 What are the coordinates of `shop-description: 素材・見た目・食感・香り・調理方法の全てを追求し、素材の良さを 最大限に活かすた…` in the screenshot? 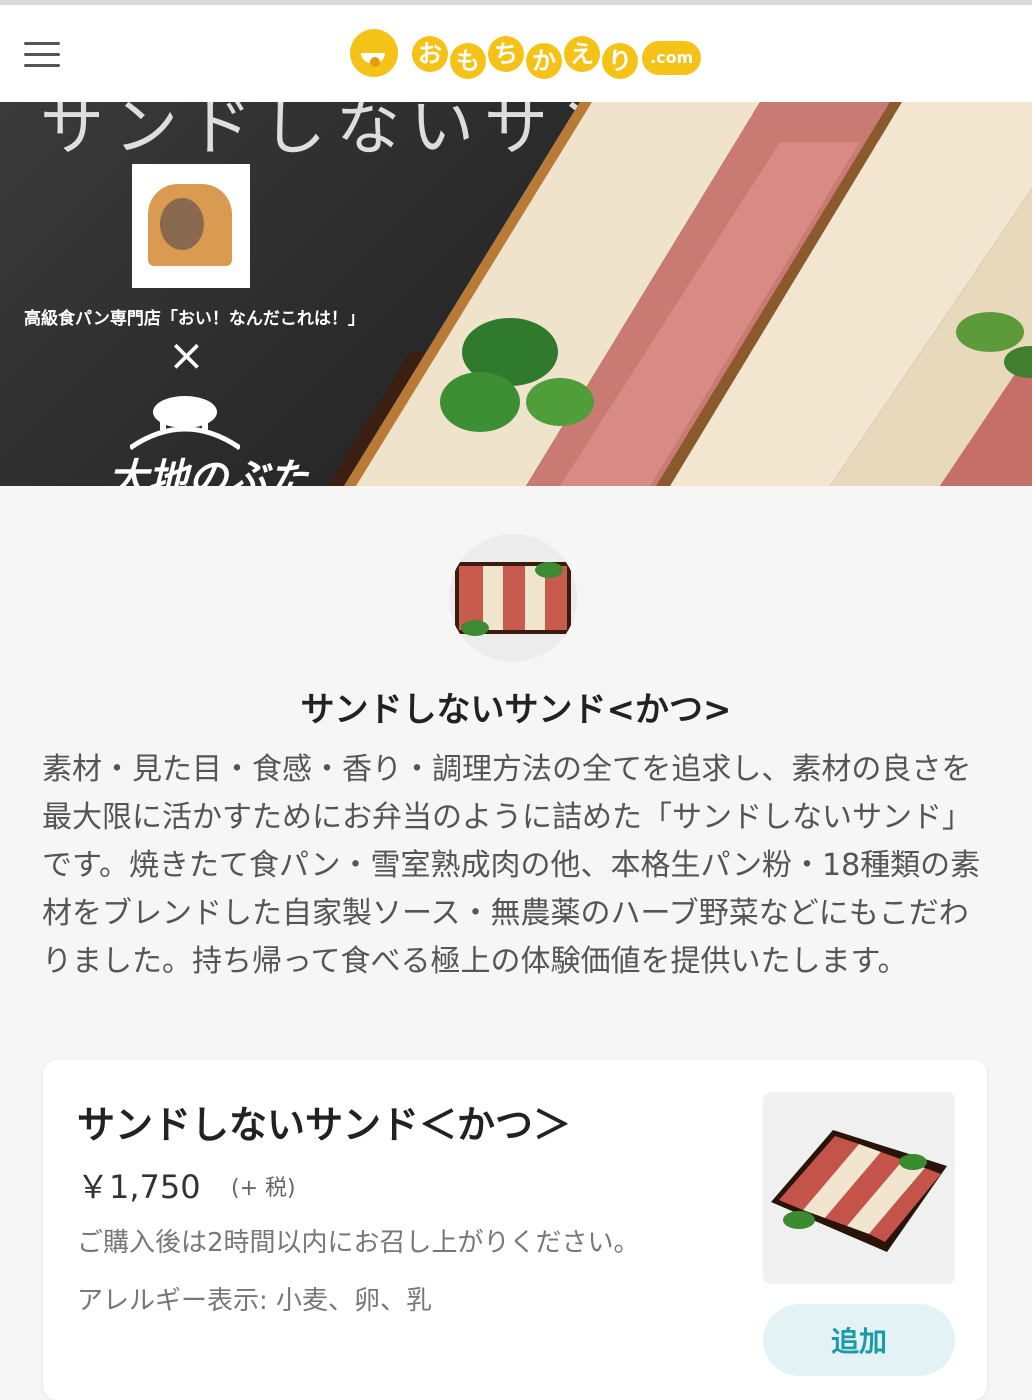 It's located at (511, 865).